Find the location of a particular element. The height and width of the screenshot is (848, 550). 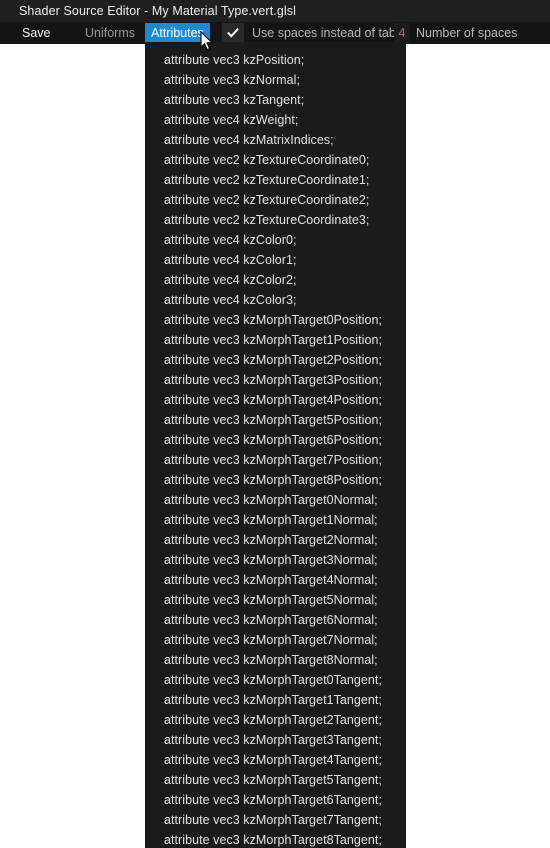

attributes-menu-item: attribute vec3 kzTangent; is located at coordinates (275, 100).